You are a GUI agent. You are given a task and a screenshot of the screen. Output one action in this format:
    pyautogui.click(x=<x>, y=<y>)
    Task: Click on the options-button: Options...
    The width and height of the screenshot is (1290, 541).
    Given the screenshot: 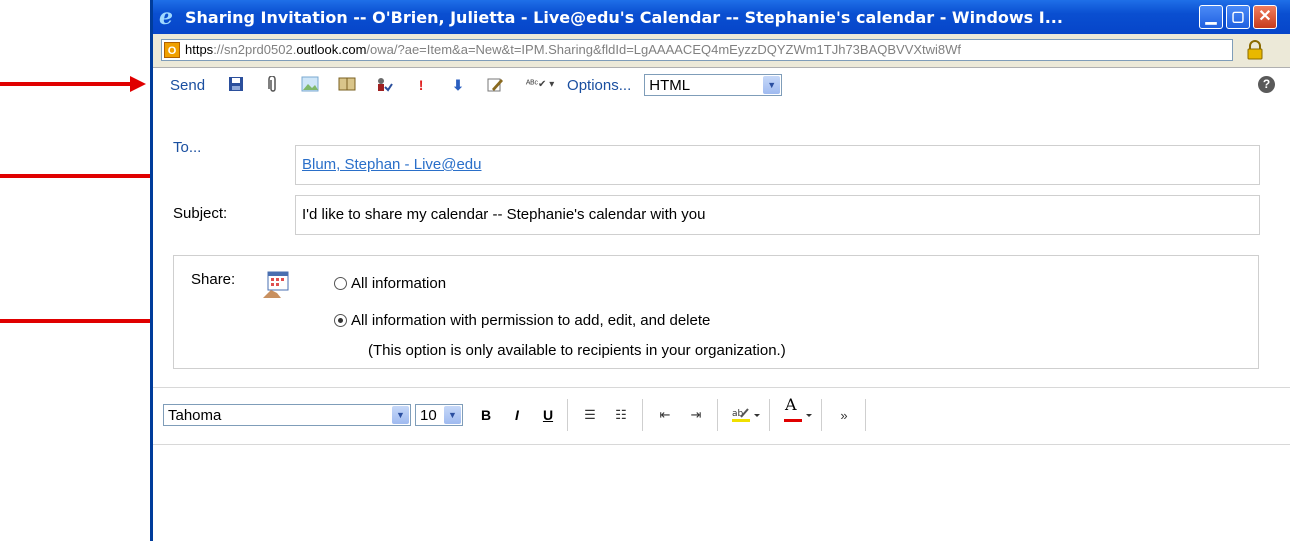 What is the action you would take?
    pyautogui.click(x=599, y=85)
    